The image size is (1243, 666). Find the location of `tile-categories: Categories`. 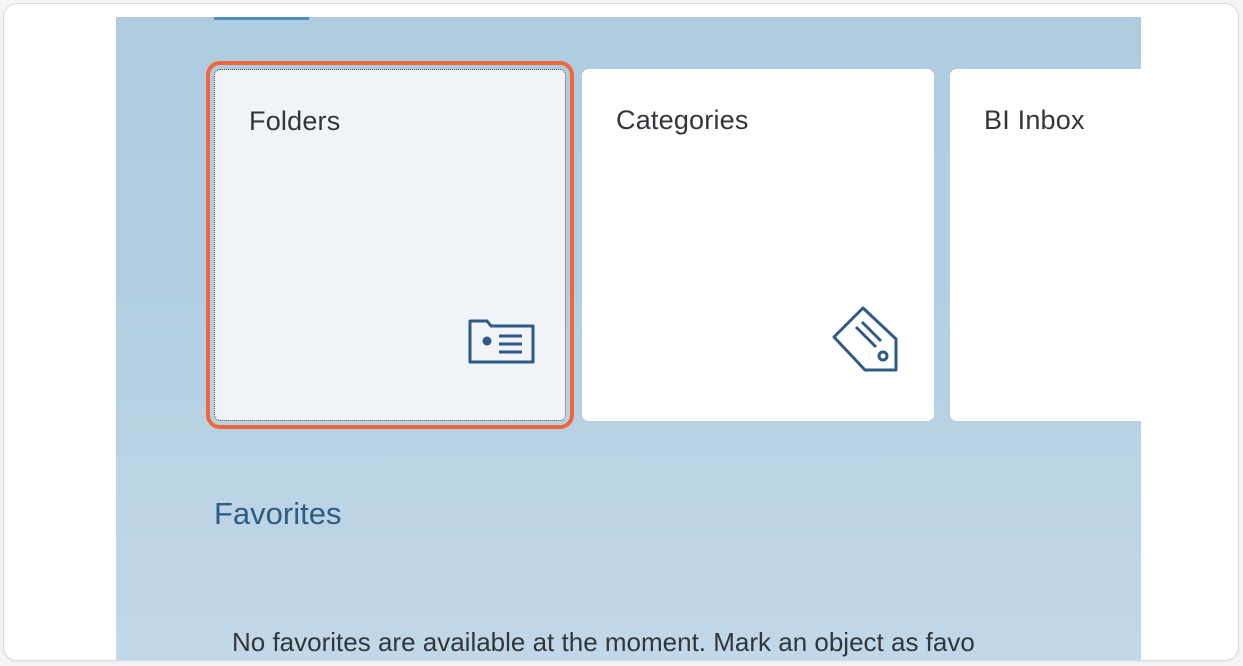

tile-categories: Categories is located at coordinates (758, 245).